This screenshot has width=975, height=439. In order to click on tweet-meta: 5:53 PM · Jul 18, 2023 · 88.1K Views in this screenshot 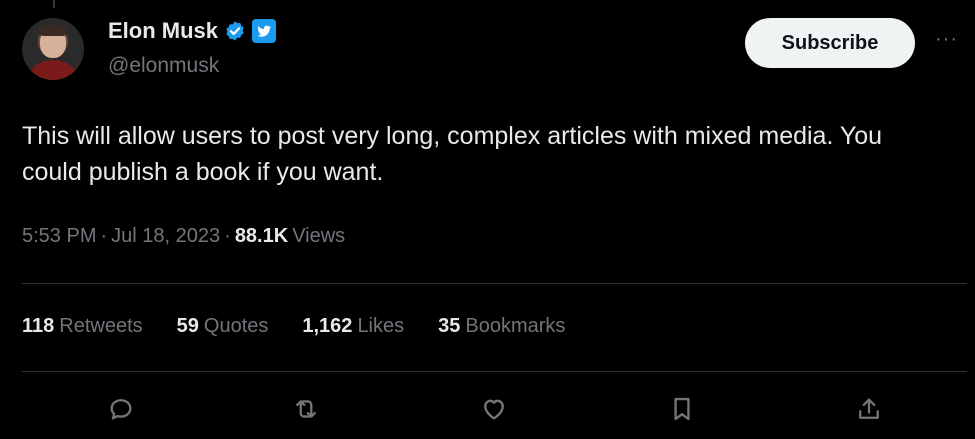, I will do `click(183, 236)`.